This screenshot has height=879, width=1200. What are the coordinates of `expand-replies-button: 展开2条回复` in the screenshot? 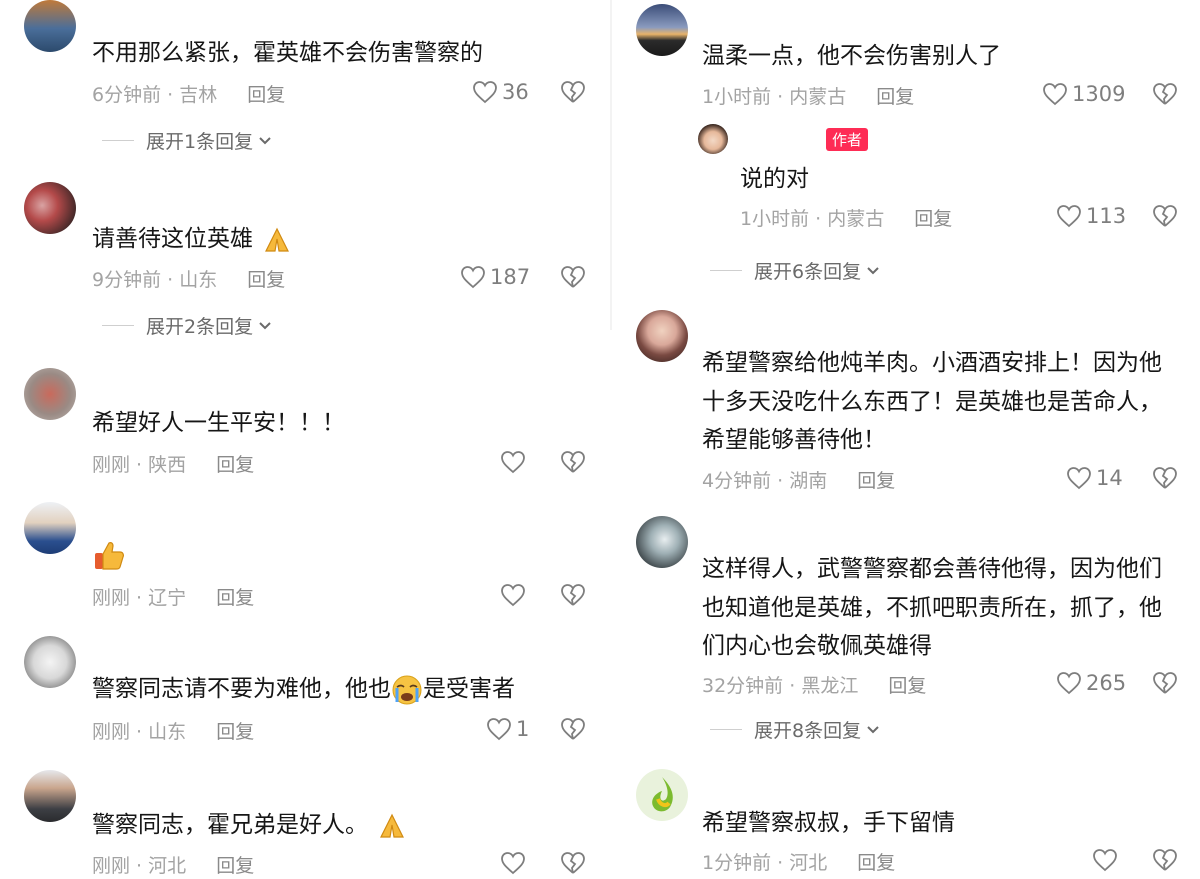 It's located at (187, 325).